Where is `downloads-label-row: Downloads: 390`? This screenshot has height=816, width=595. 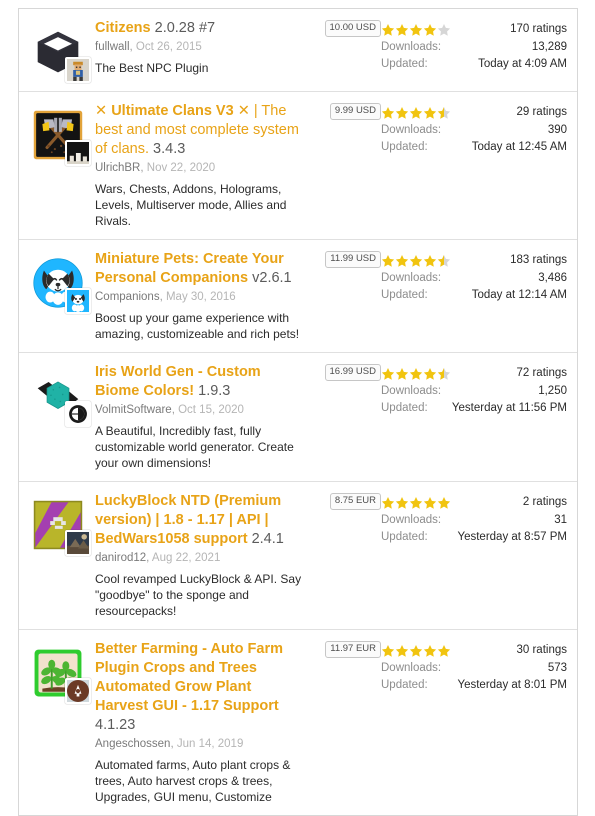 downloads-label-row: Downloads: 390 is located at coordinates (474, 130).